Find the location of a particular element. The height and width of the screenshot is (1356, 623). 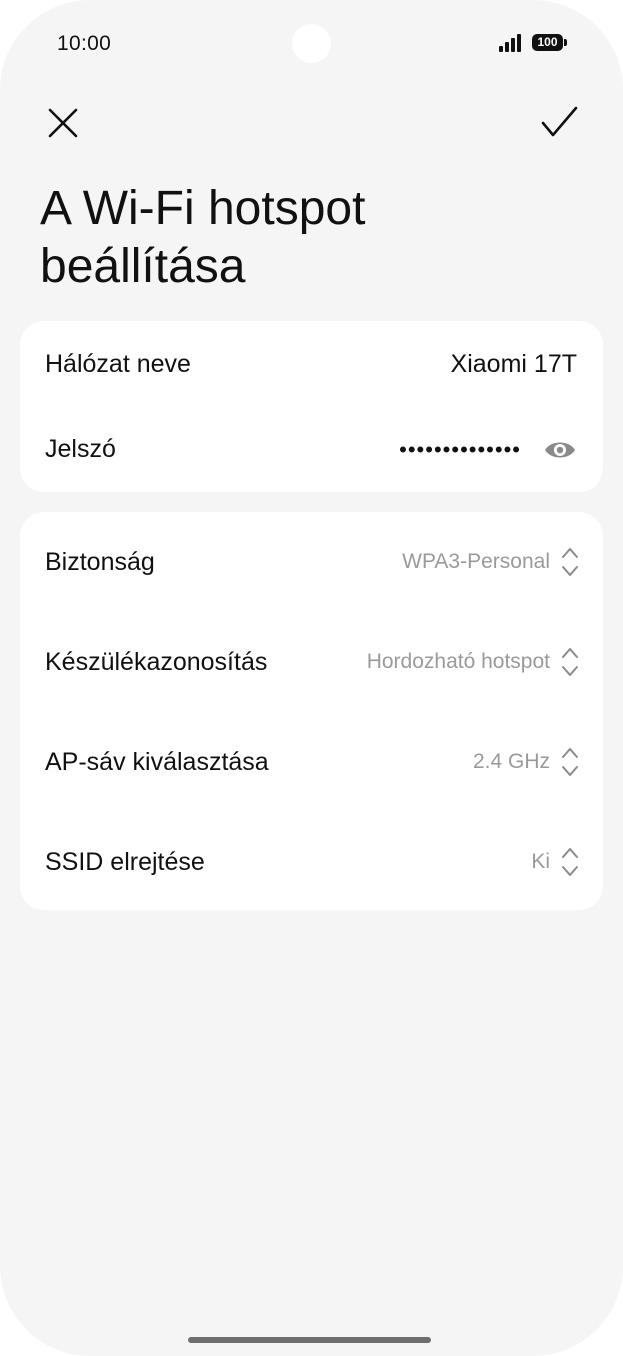

page-title: A Wi-Fi hotspot beállítása is located at coordinates (203, 237).